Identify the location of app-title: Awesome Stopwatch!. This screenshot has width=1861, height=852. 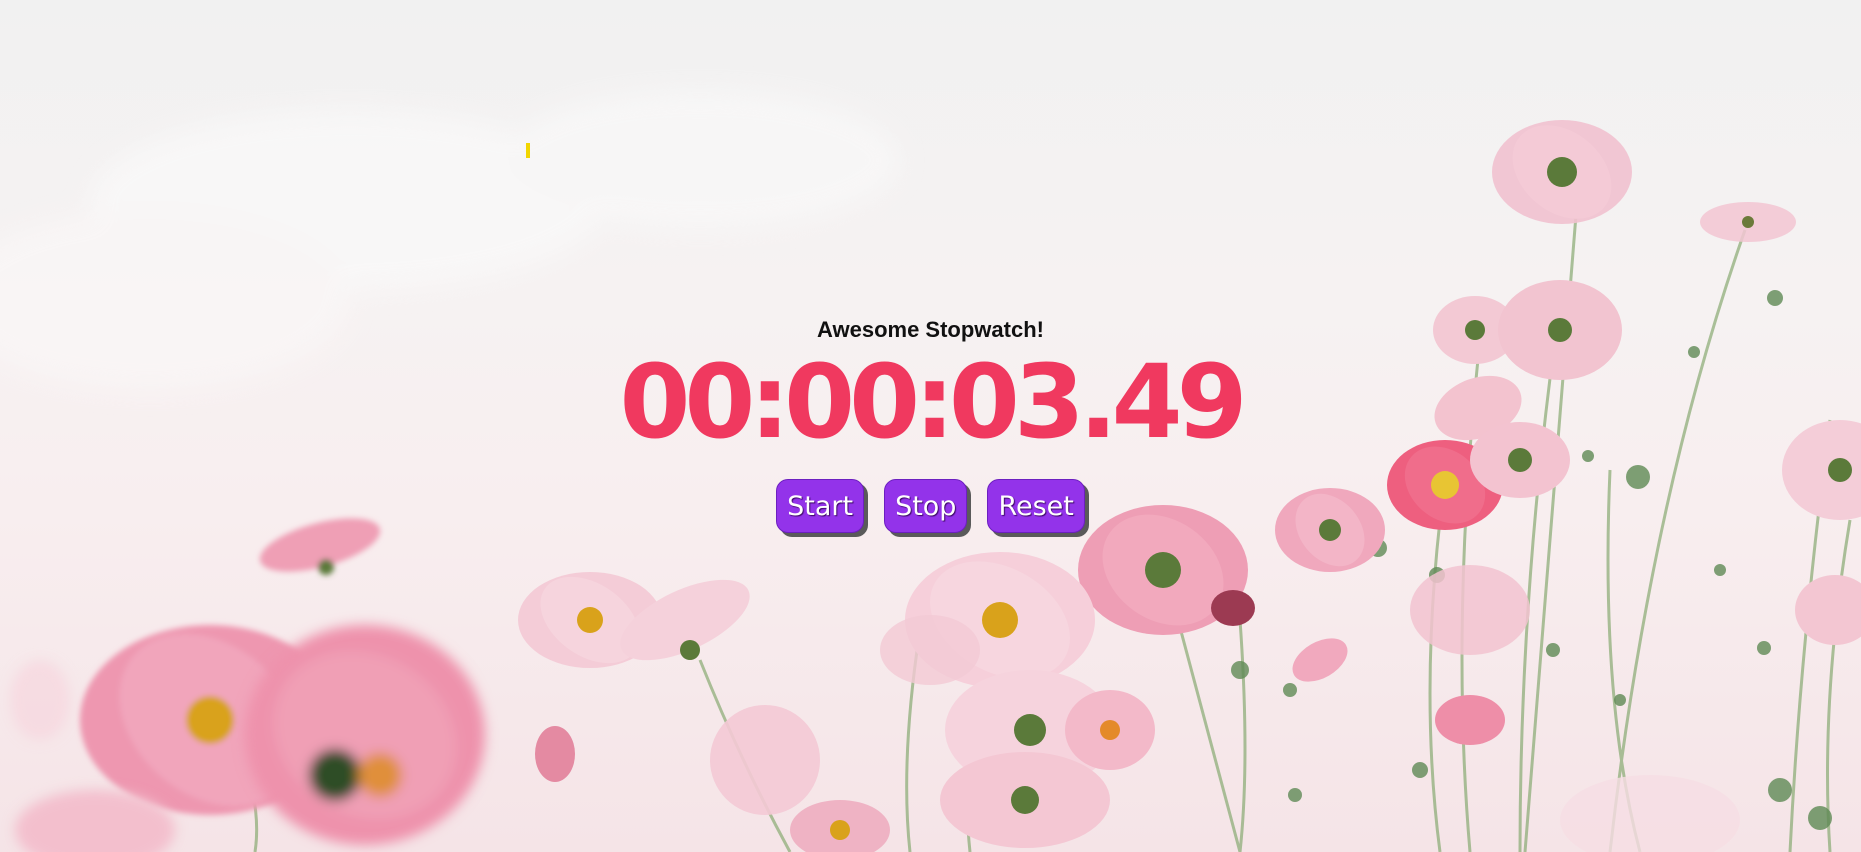
(930, 329).